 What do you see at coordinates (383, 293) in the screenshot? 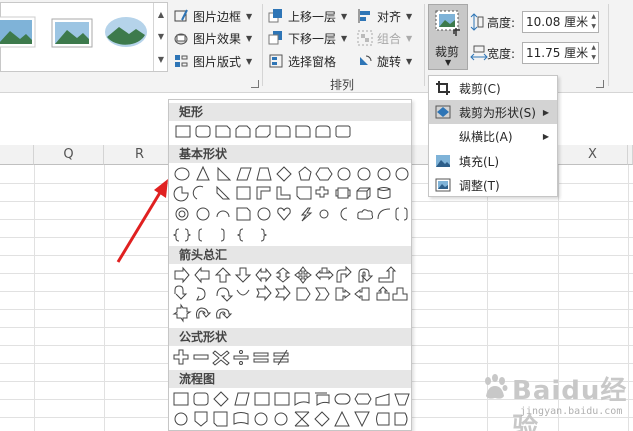
I see `up-arrow-callout-shape-icon` at bounding box center [383, 293].